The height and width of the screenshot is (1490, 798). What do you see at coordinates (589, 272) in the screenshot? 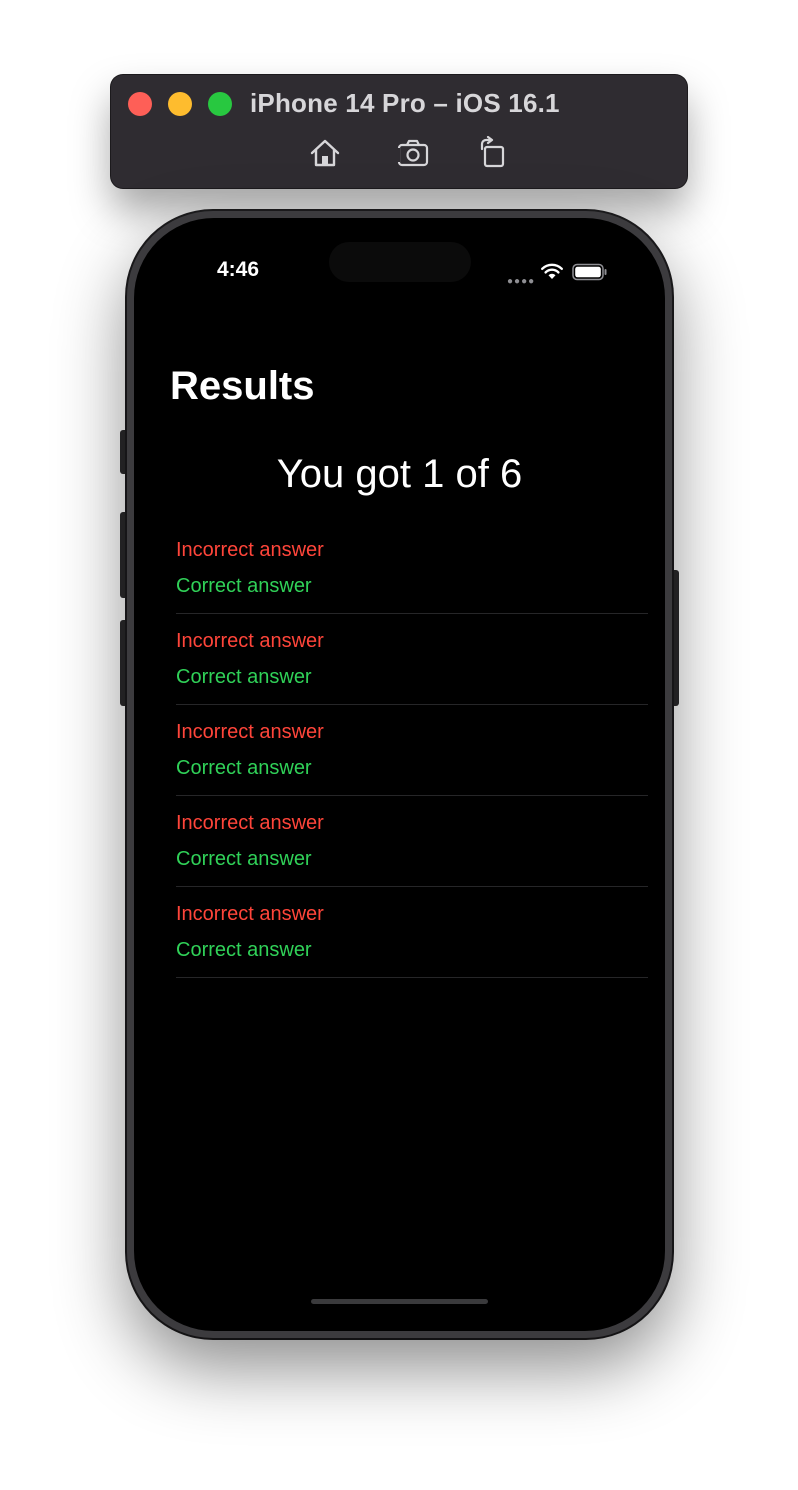
I see `battery-icon` at bounding box center [589, 272].